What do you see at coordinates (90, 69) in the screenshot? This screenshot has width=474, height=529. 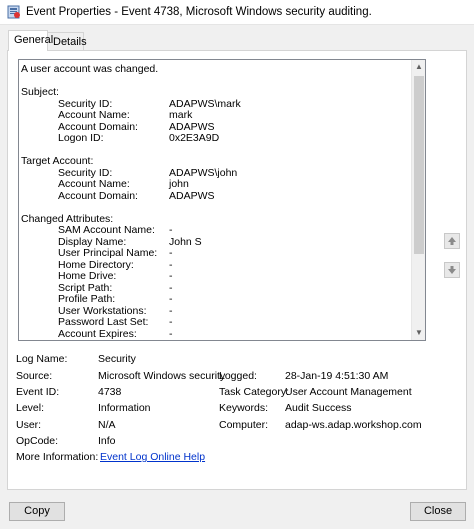 I see `description-key: A user account was changed.` at bounding box center [90, 69].